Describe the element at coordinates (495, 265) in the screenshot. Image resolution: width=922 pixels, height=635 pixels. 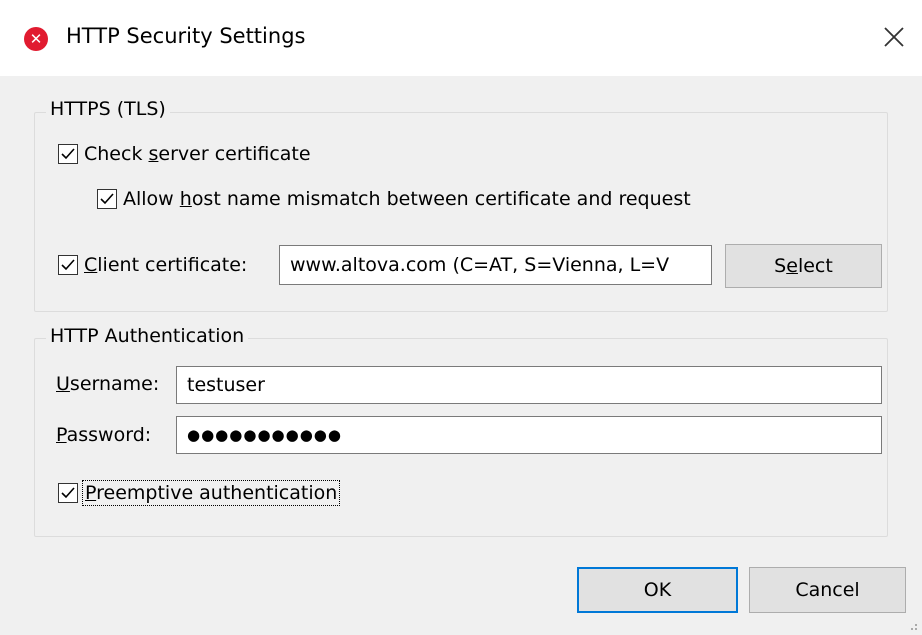
I see `client-certificate-field: www.altova.com (C=AT, S=Vienna, L=V` at that location.